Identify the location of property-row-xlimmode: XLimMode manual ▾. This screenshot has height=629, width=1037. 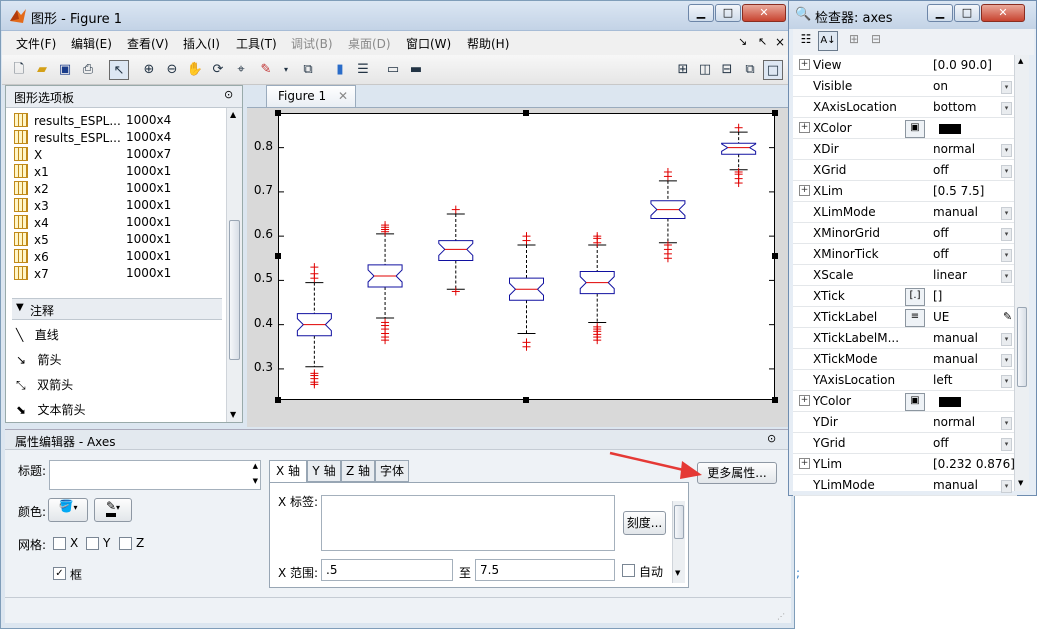
(905, 212).